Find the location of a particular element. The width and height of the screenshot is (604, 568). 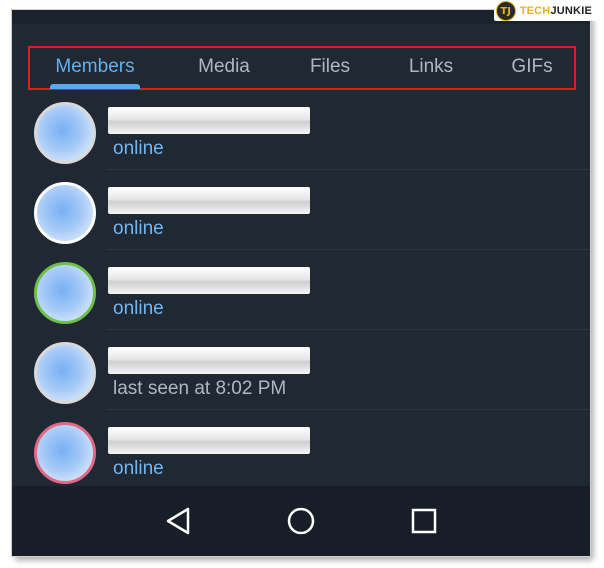

android-nav-bar is located at coordinates (301, 521).